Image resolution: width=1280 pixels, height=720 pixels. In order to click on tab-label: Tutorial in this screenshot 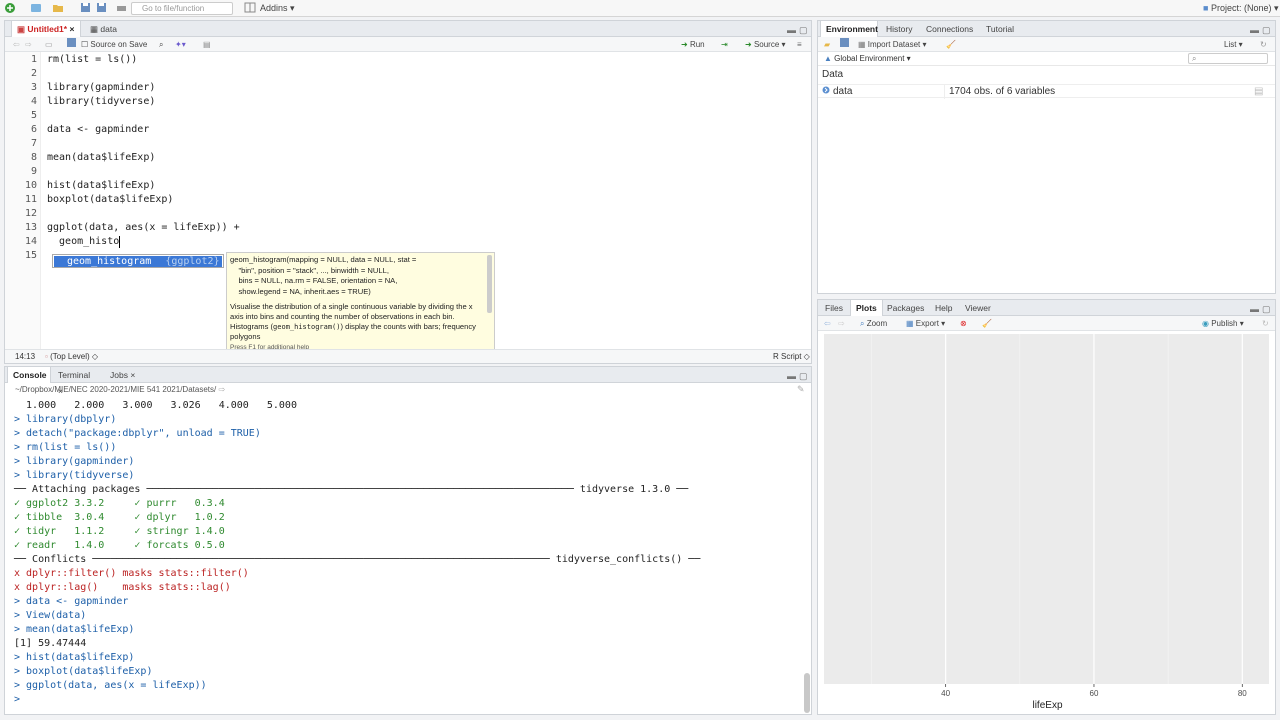, I will do `click(1000, 29)`.